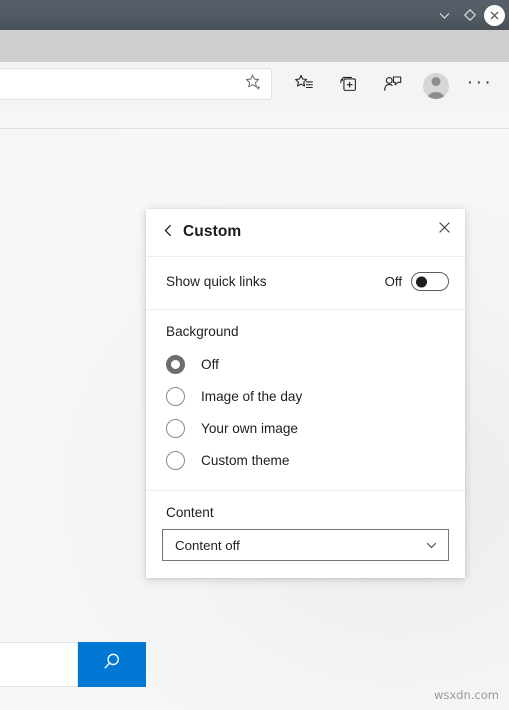  Describe the element at coordinates (393, 281) in the screenshot. I see `show-quick-links-state: Off` at that location.